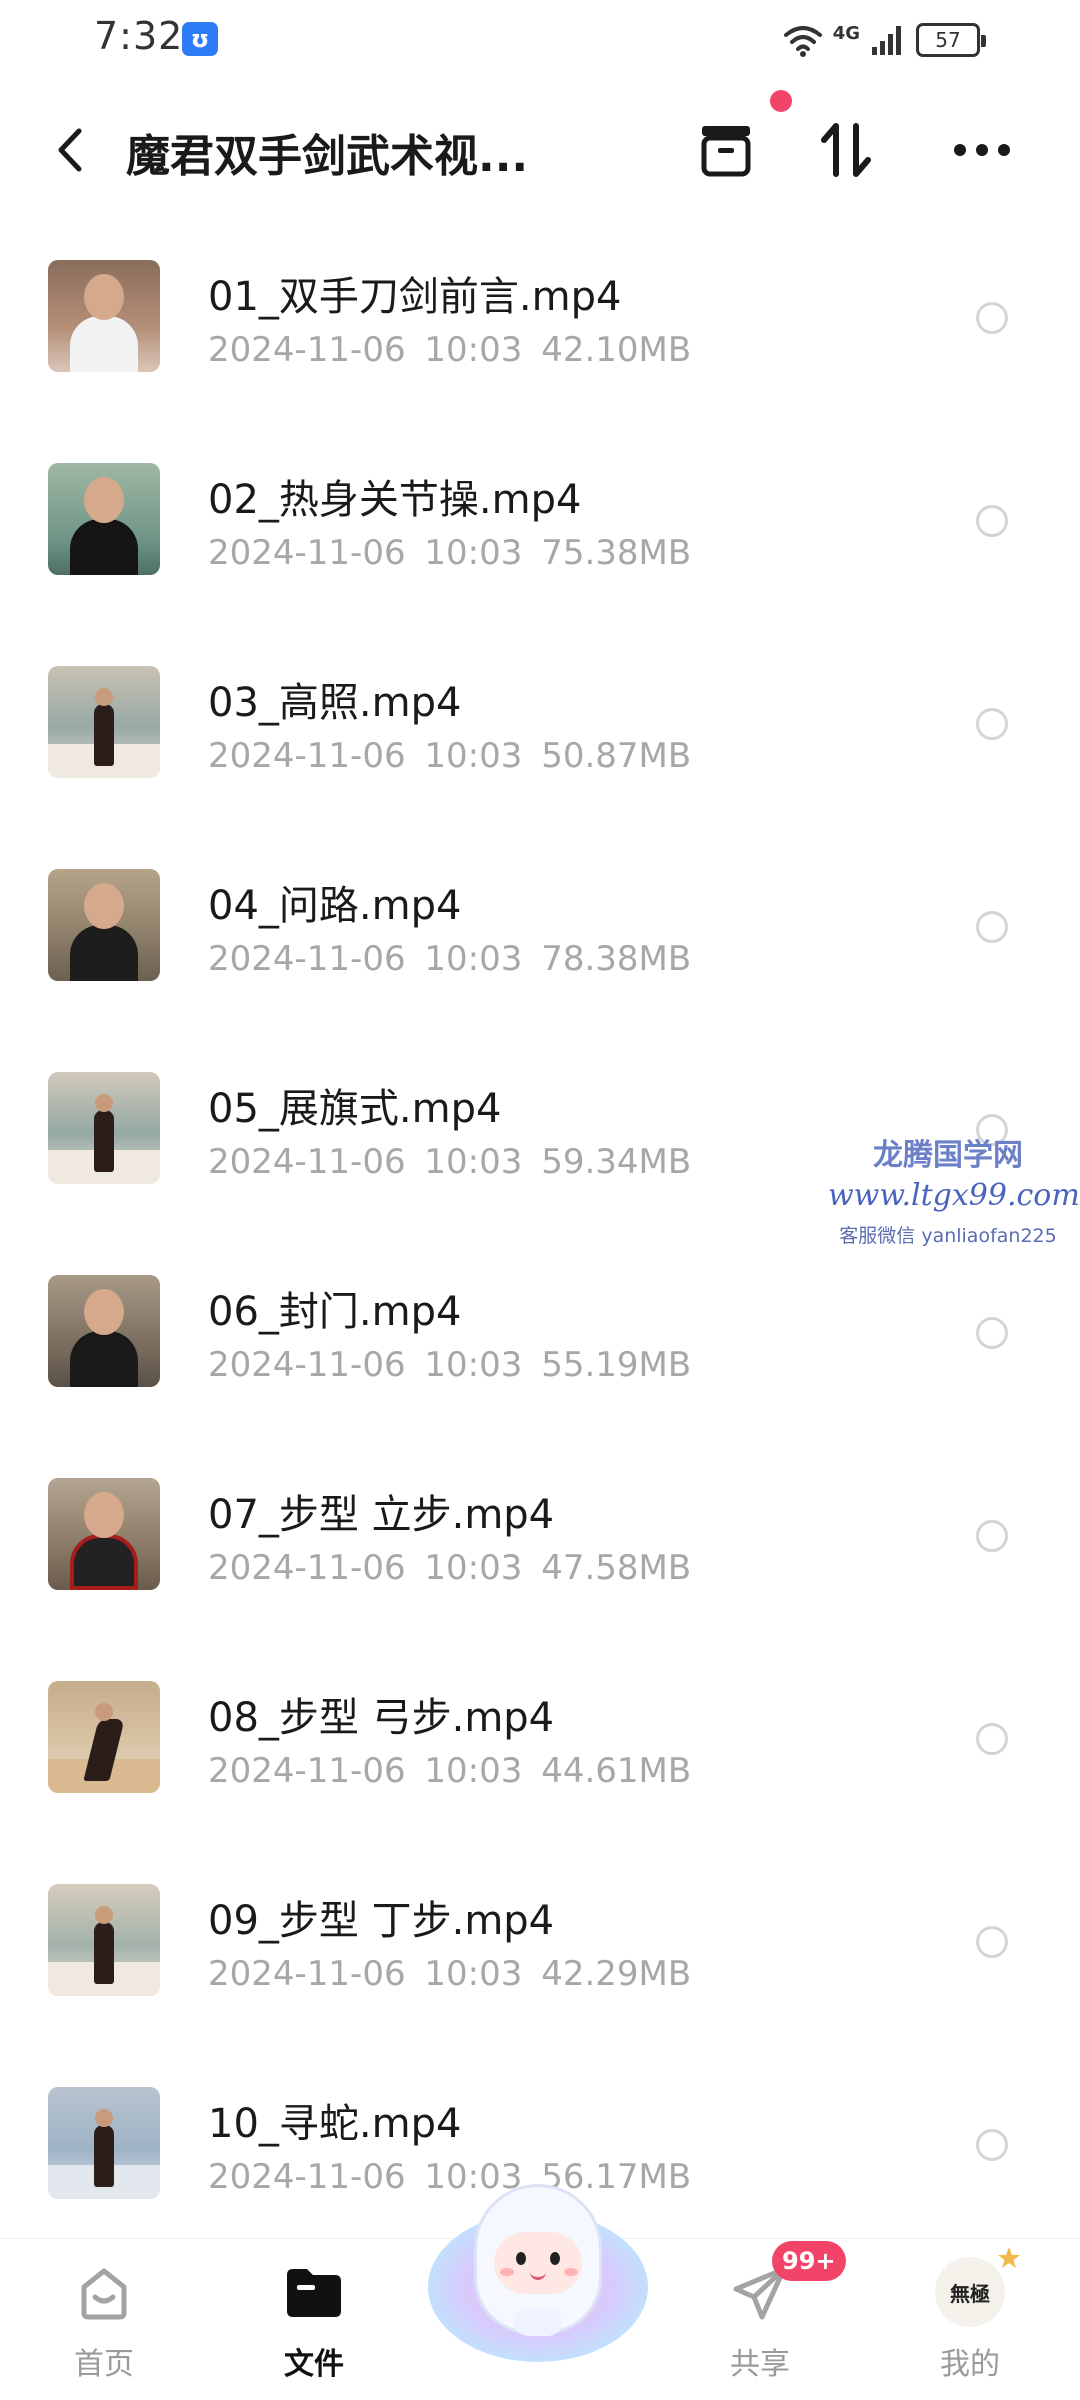 Image resolution: width=1080 pixels, height=2400 pixels. I want to click on file-row: 04_问路.mp4 2024-11-06 10:03 78.38MB, so click(540, 932).